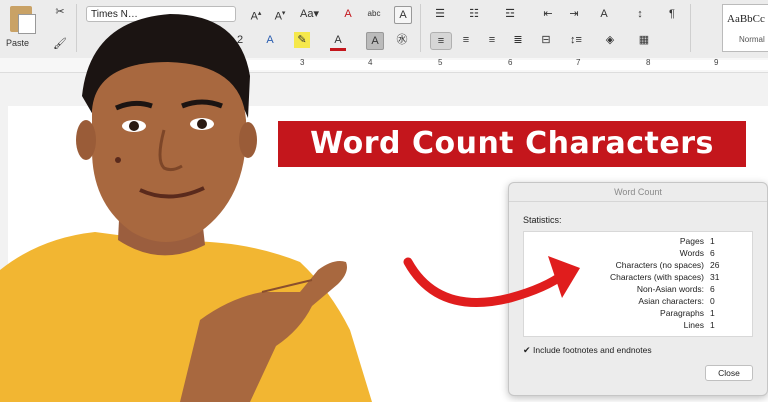 The image size is (768, 402). I want to click on align-right-icon: ≡, so click(492, 40).